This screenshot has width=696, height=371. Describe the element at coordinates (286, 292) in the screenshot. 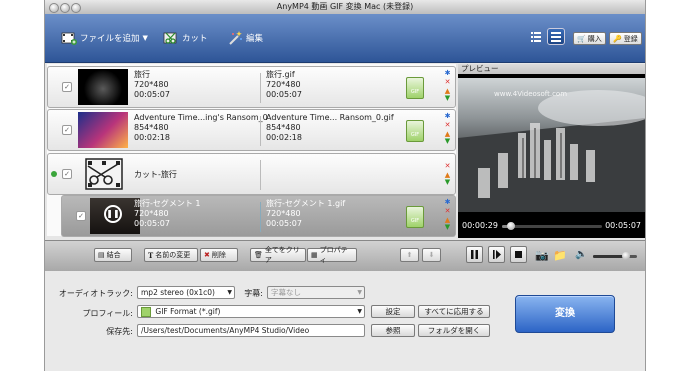

I see `subtitle-value: 字幕なし` at that location.